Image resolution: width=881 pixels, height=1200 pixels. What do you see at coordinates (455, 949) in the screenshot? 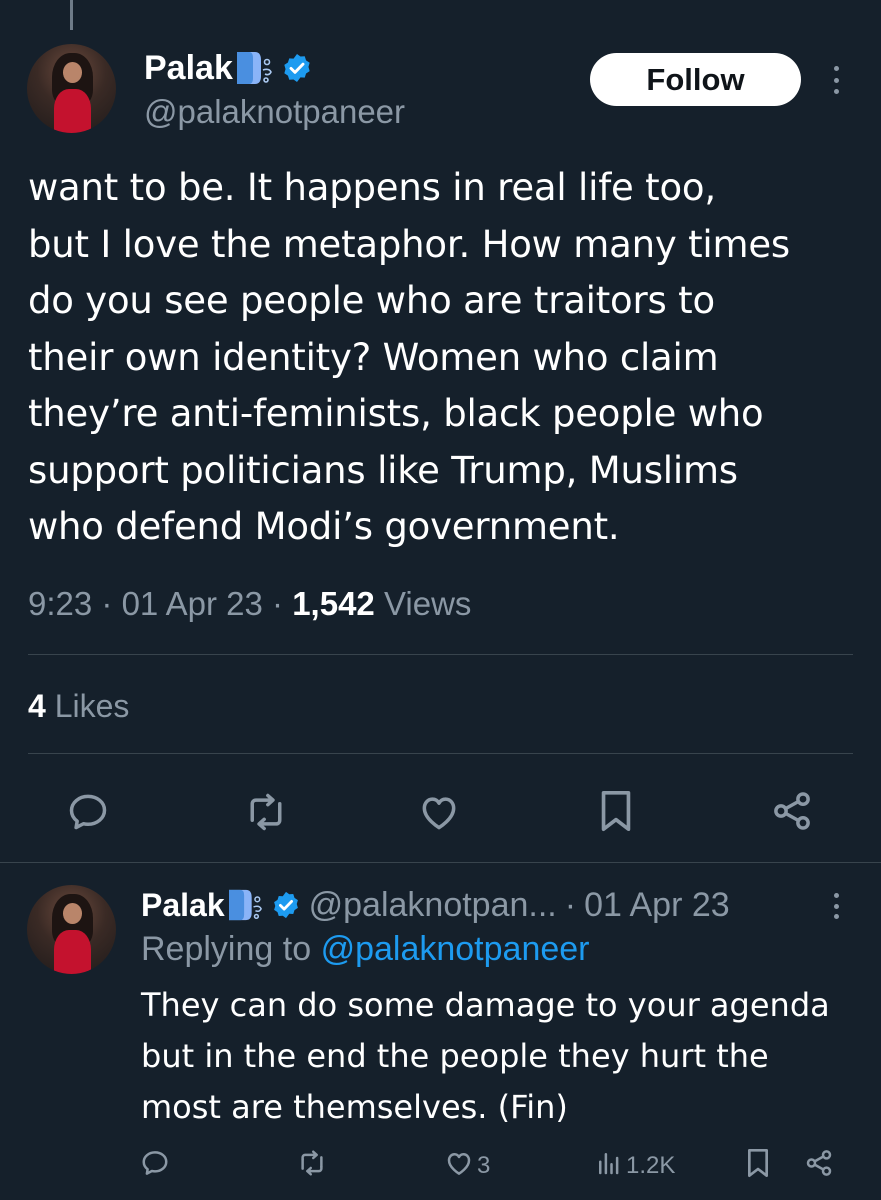
I see `replying-to-mention-link: @palaknotpaneer` at bounding box center [455, 949].